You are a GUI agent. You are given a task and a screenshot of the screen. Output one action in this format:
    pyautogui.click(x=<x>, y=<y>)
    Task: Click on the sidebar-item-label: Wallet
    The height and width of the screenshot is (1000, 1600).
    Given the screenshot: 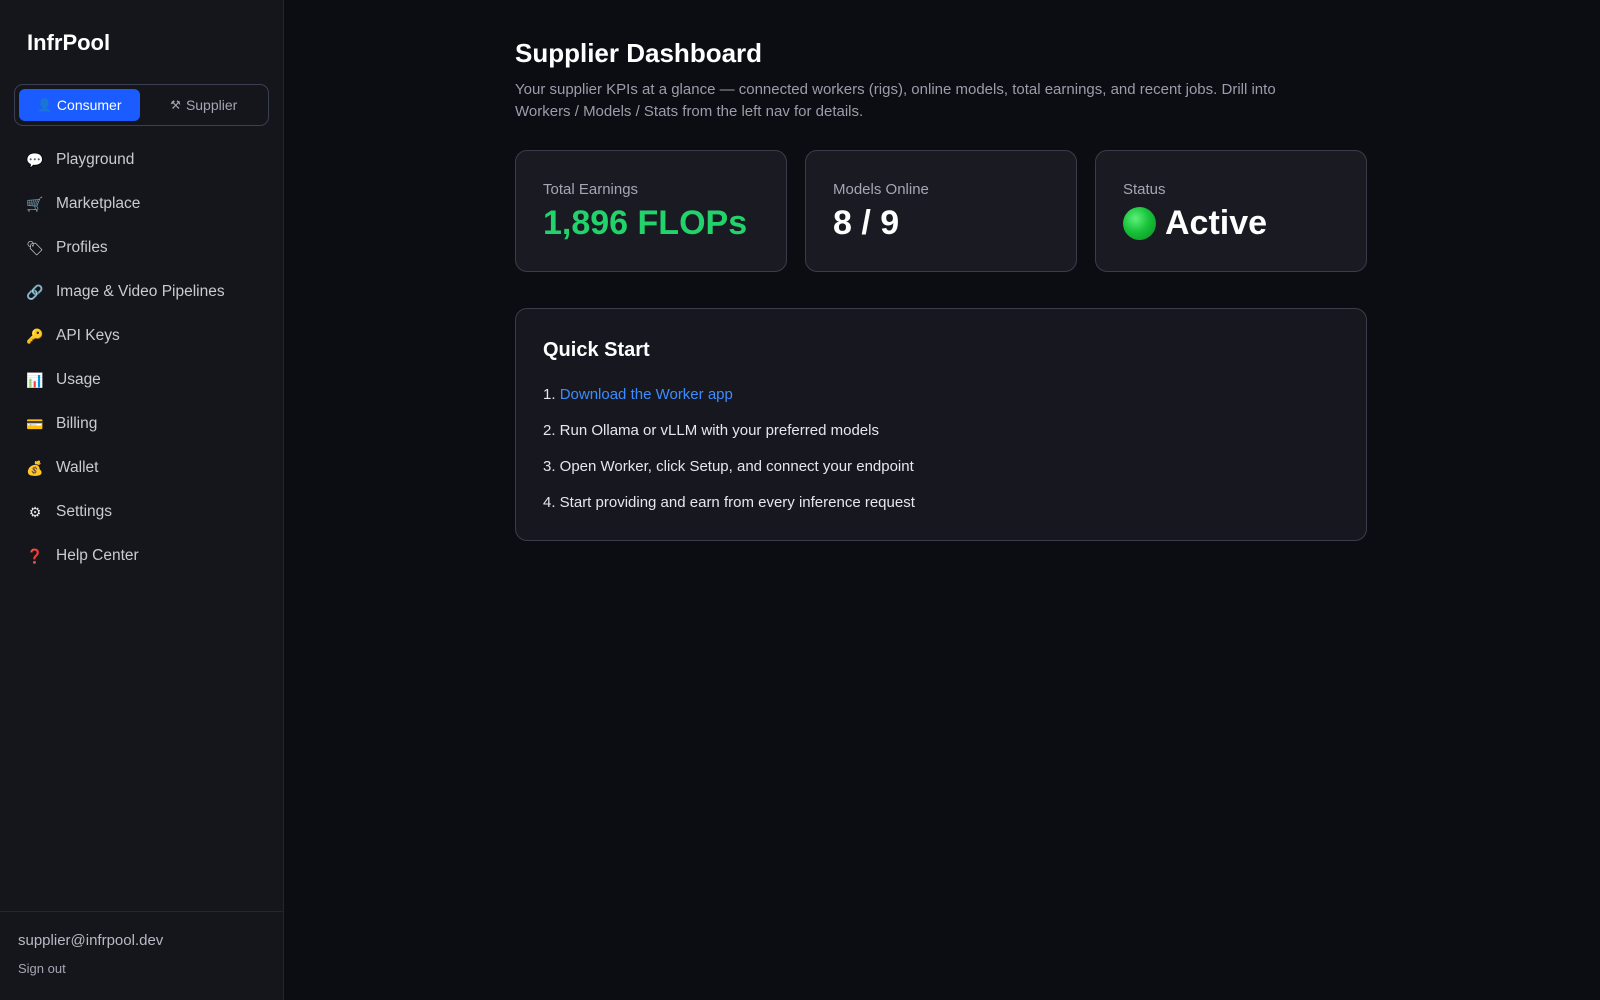 What is the action you would take?
    pyautogui.click(x=77, y=467)
    